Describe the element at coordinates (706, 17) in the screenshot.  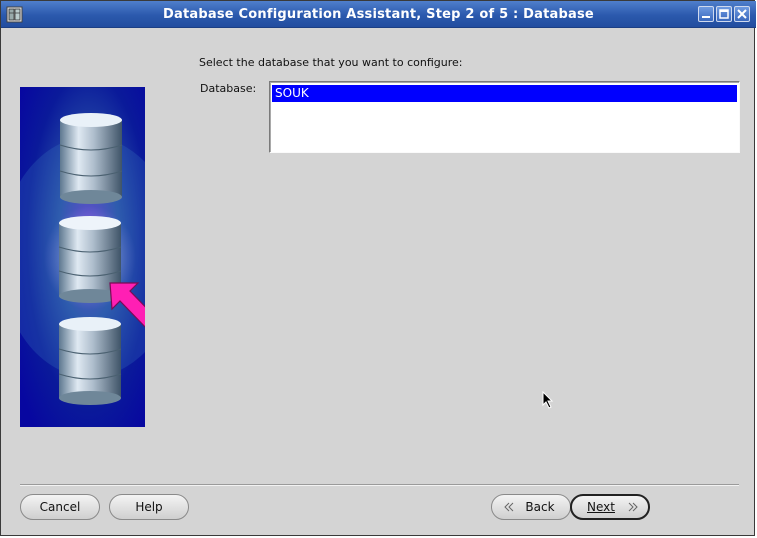
I see `minimize-icon` at that location.